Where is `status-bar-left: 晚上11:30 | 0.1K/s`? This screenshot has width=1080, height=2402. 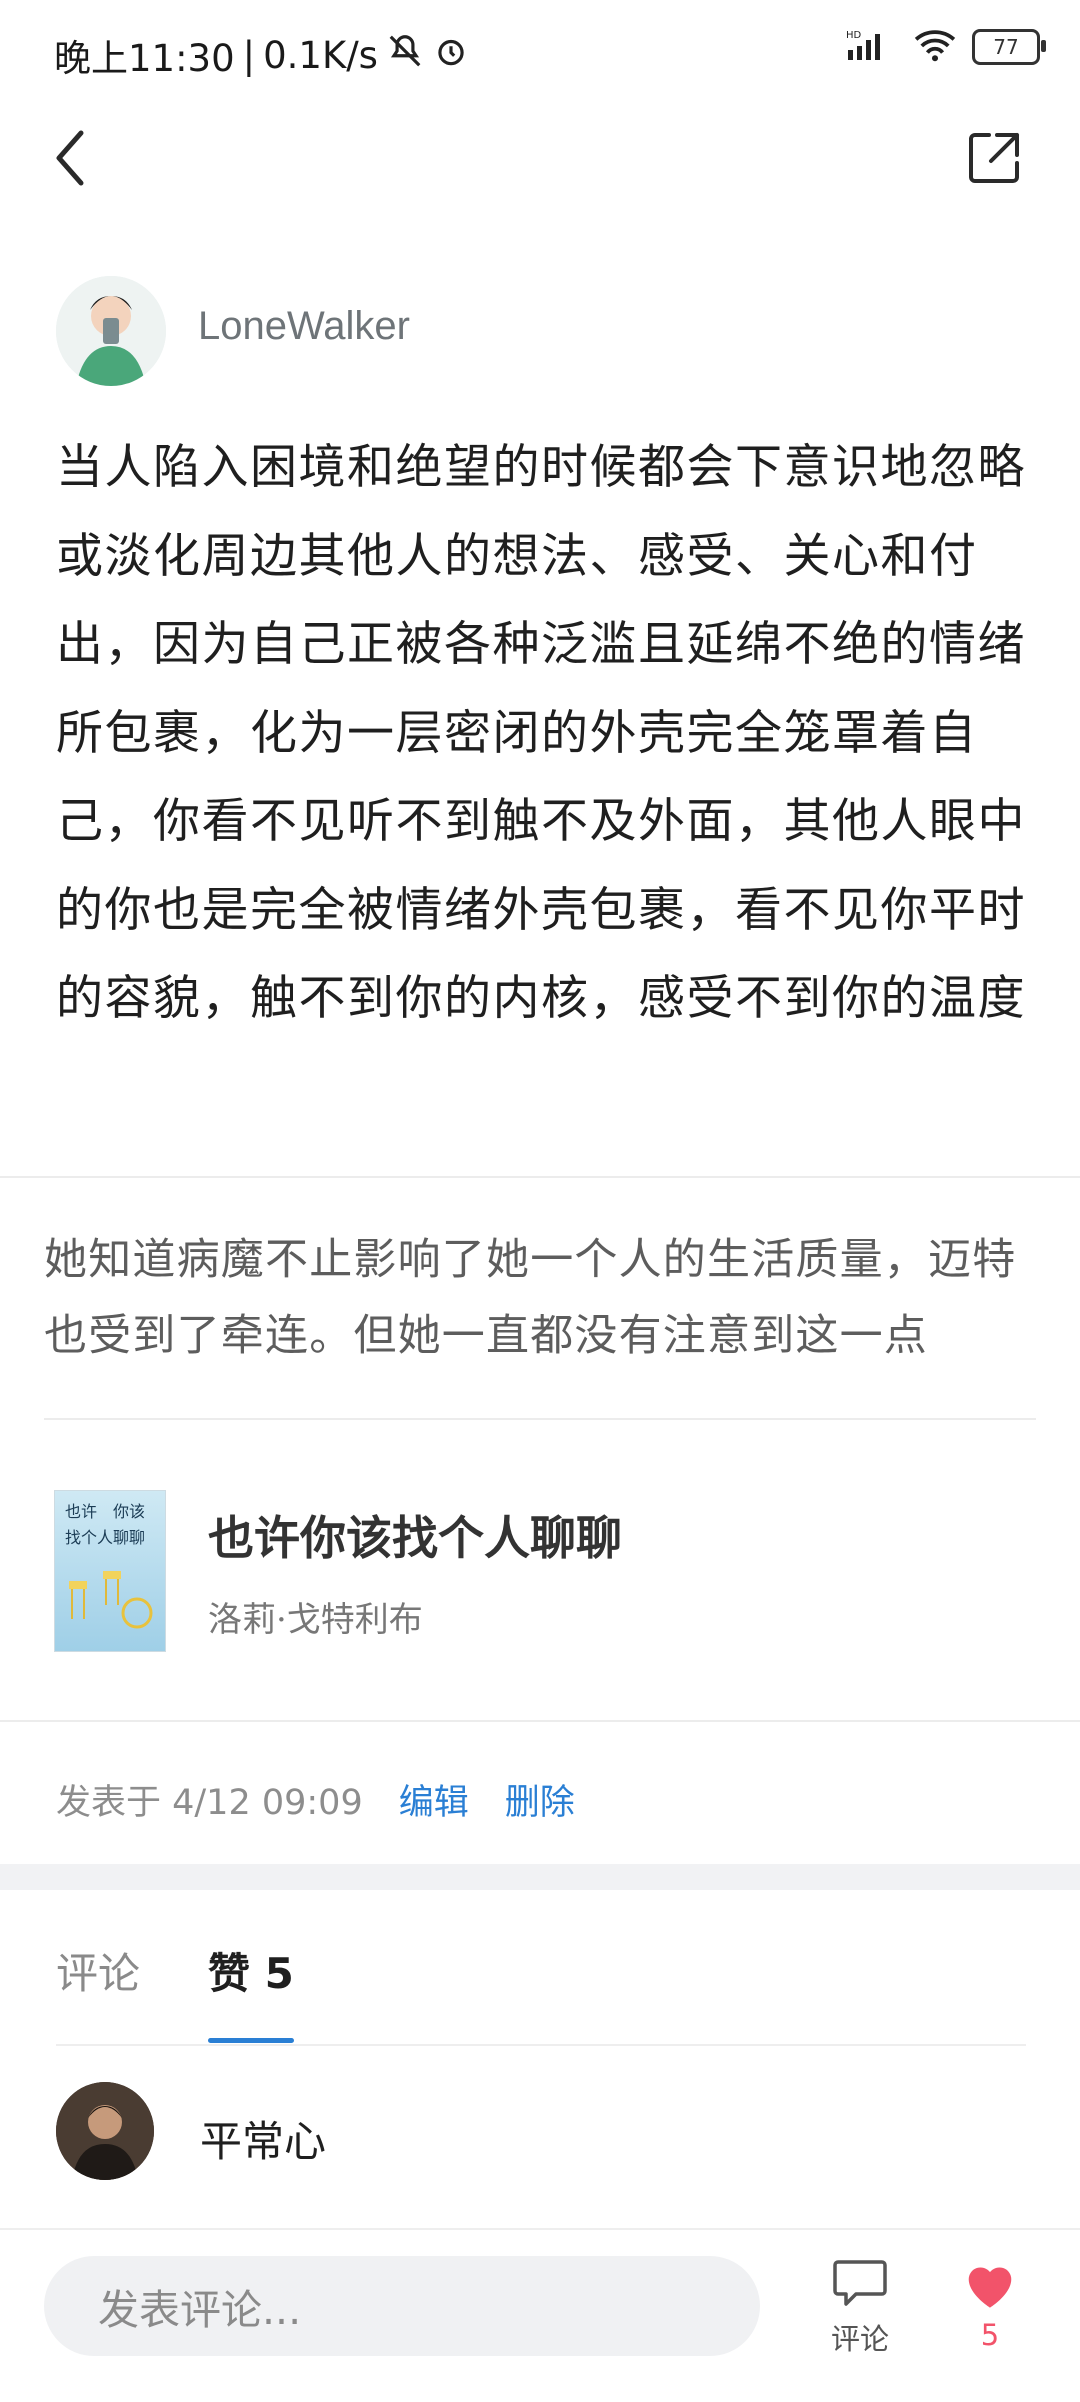 status-bar-left: 晚上11:30 | 0.1K/s is located at coordinates (262, 55).